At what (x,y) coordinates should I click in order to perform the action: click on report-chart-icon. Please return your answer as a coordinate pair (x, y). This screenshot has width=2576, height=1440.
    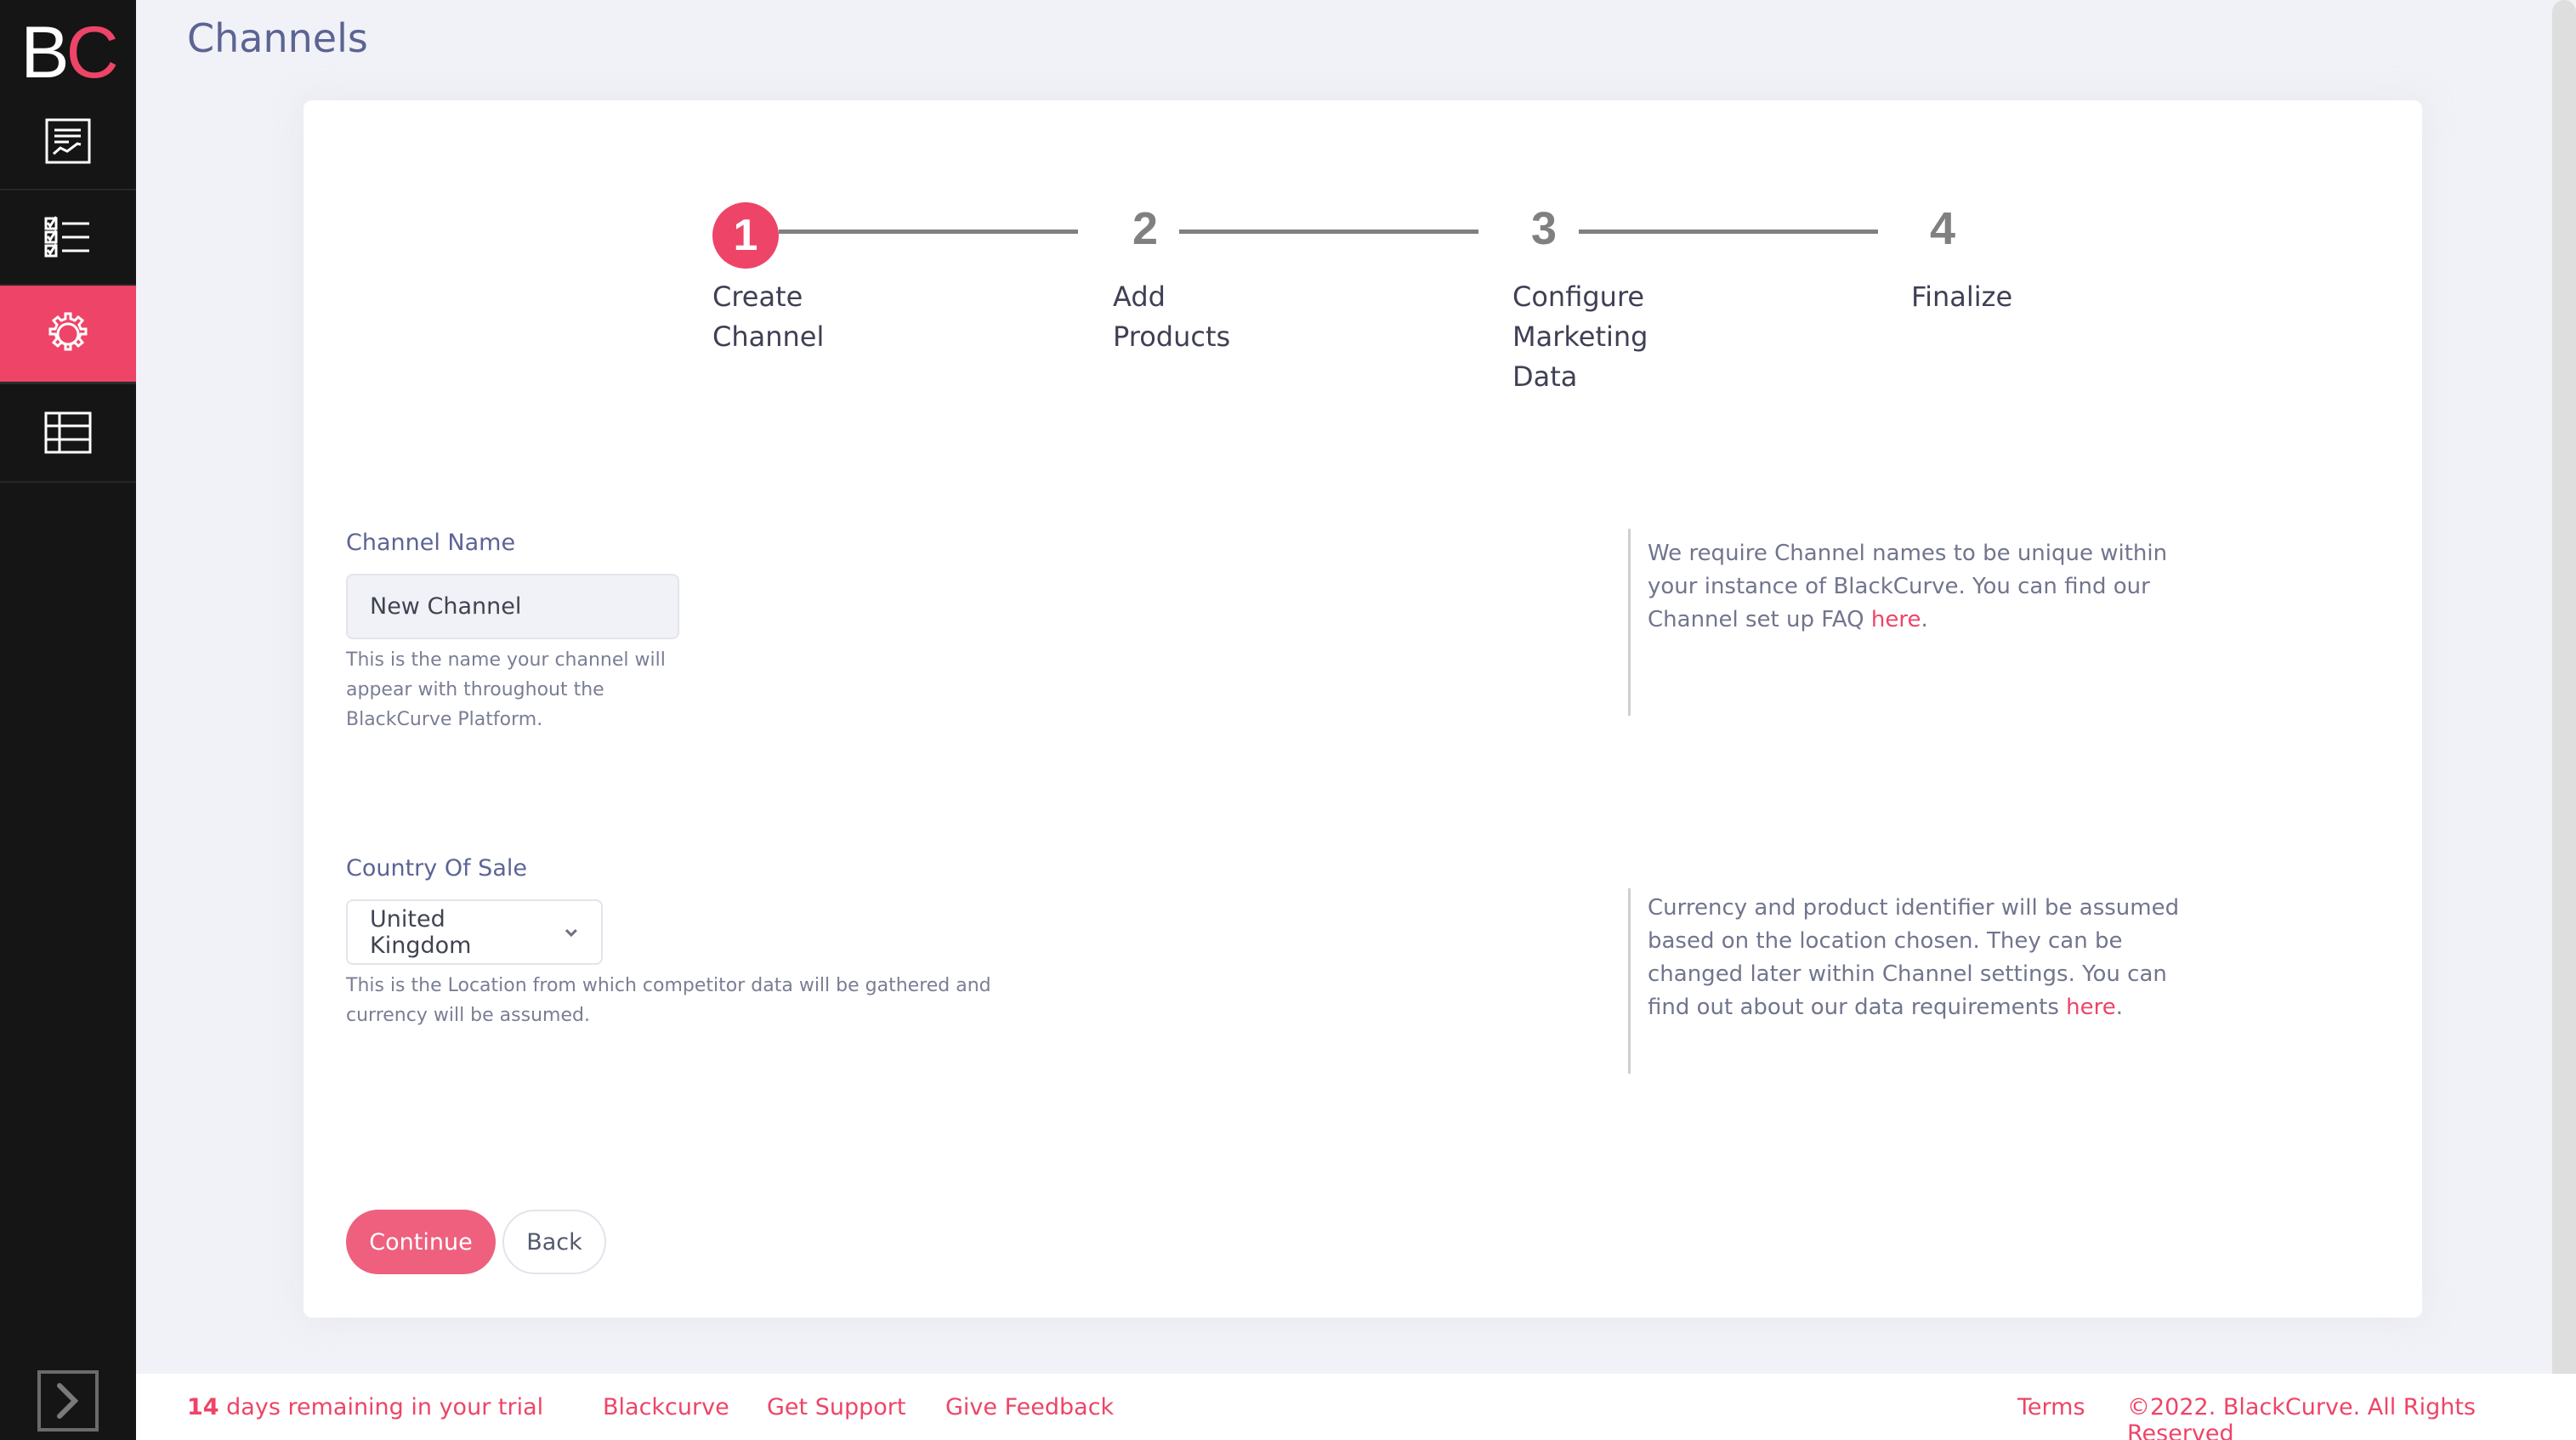
    Looking at the image, I should click on (68, 141).